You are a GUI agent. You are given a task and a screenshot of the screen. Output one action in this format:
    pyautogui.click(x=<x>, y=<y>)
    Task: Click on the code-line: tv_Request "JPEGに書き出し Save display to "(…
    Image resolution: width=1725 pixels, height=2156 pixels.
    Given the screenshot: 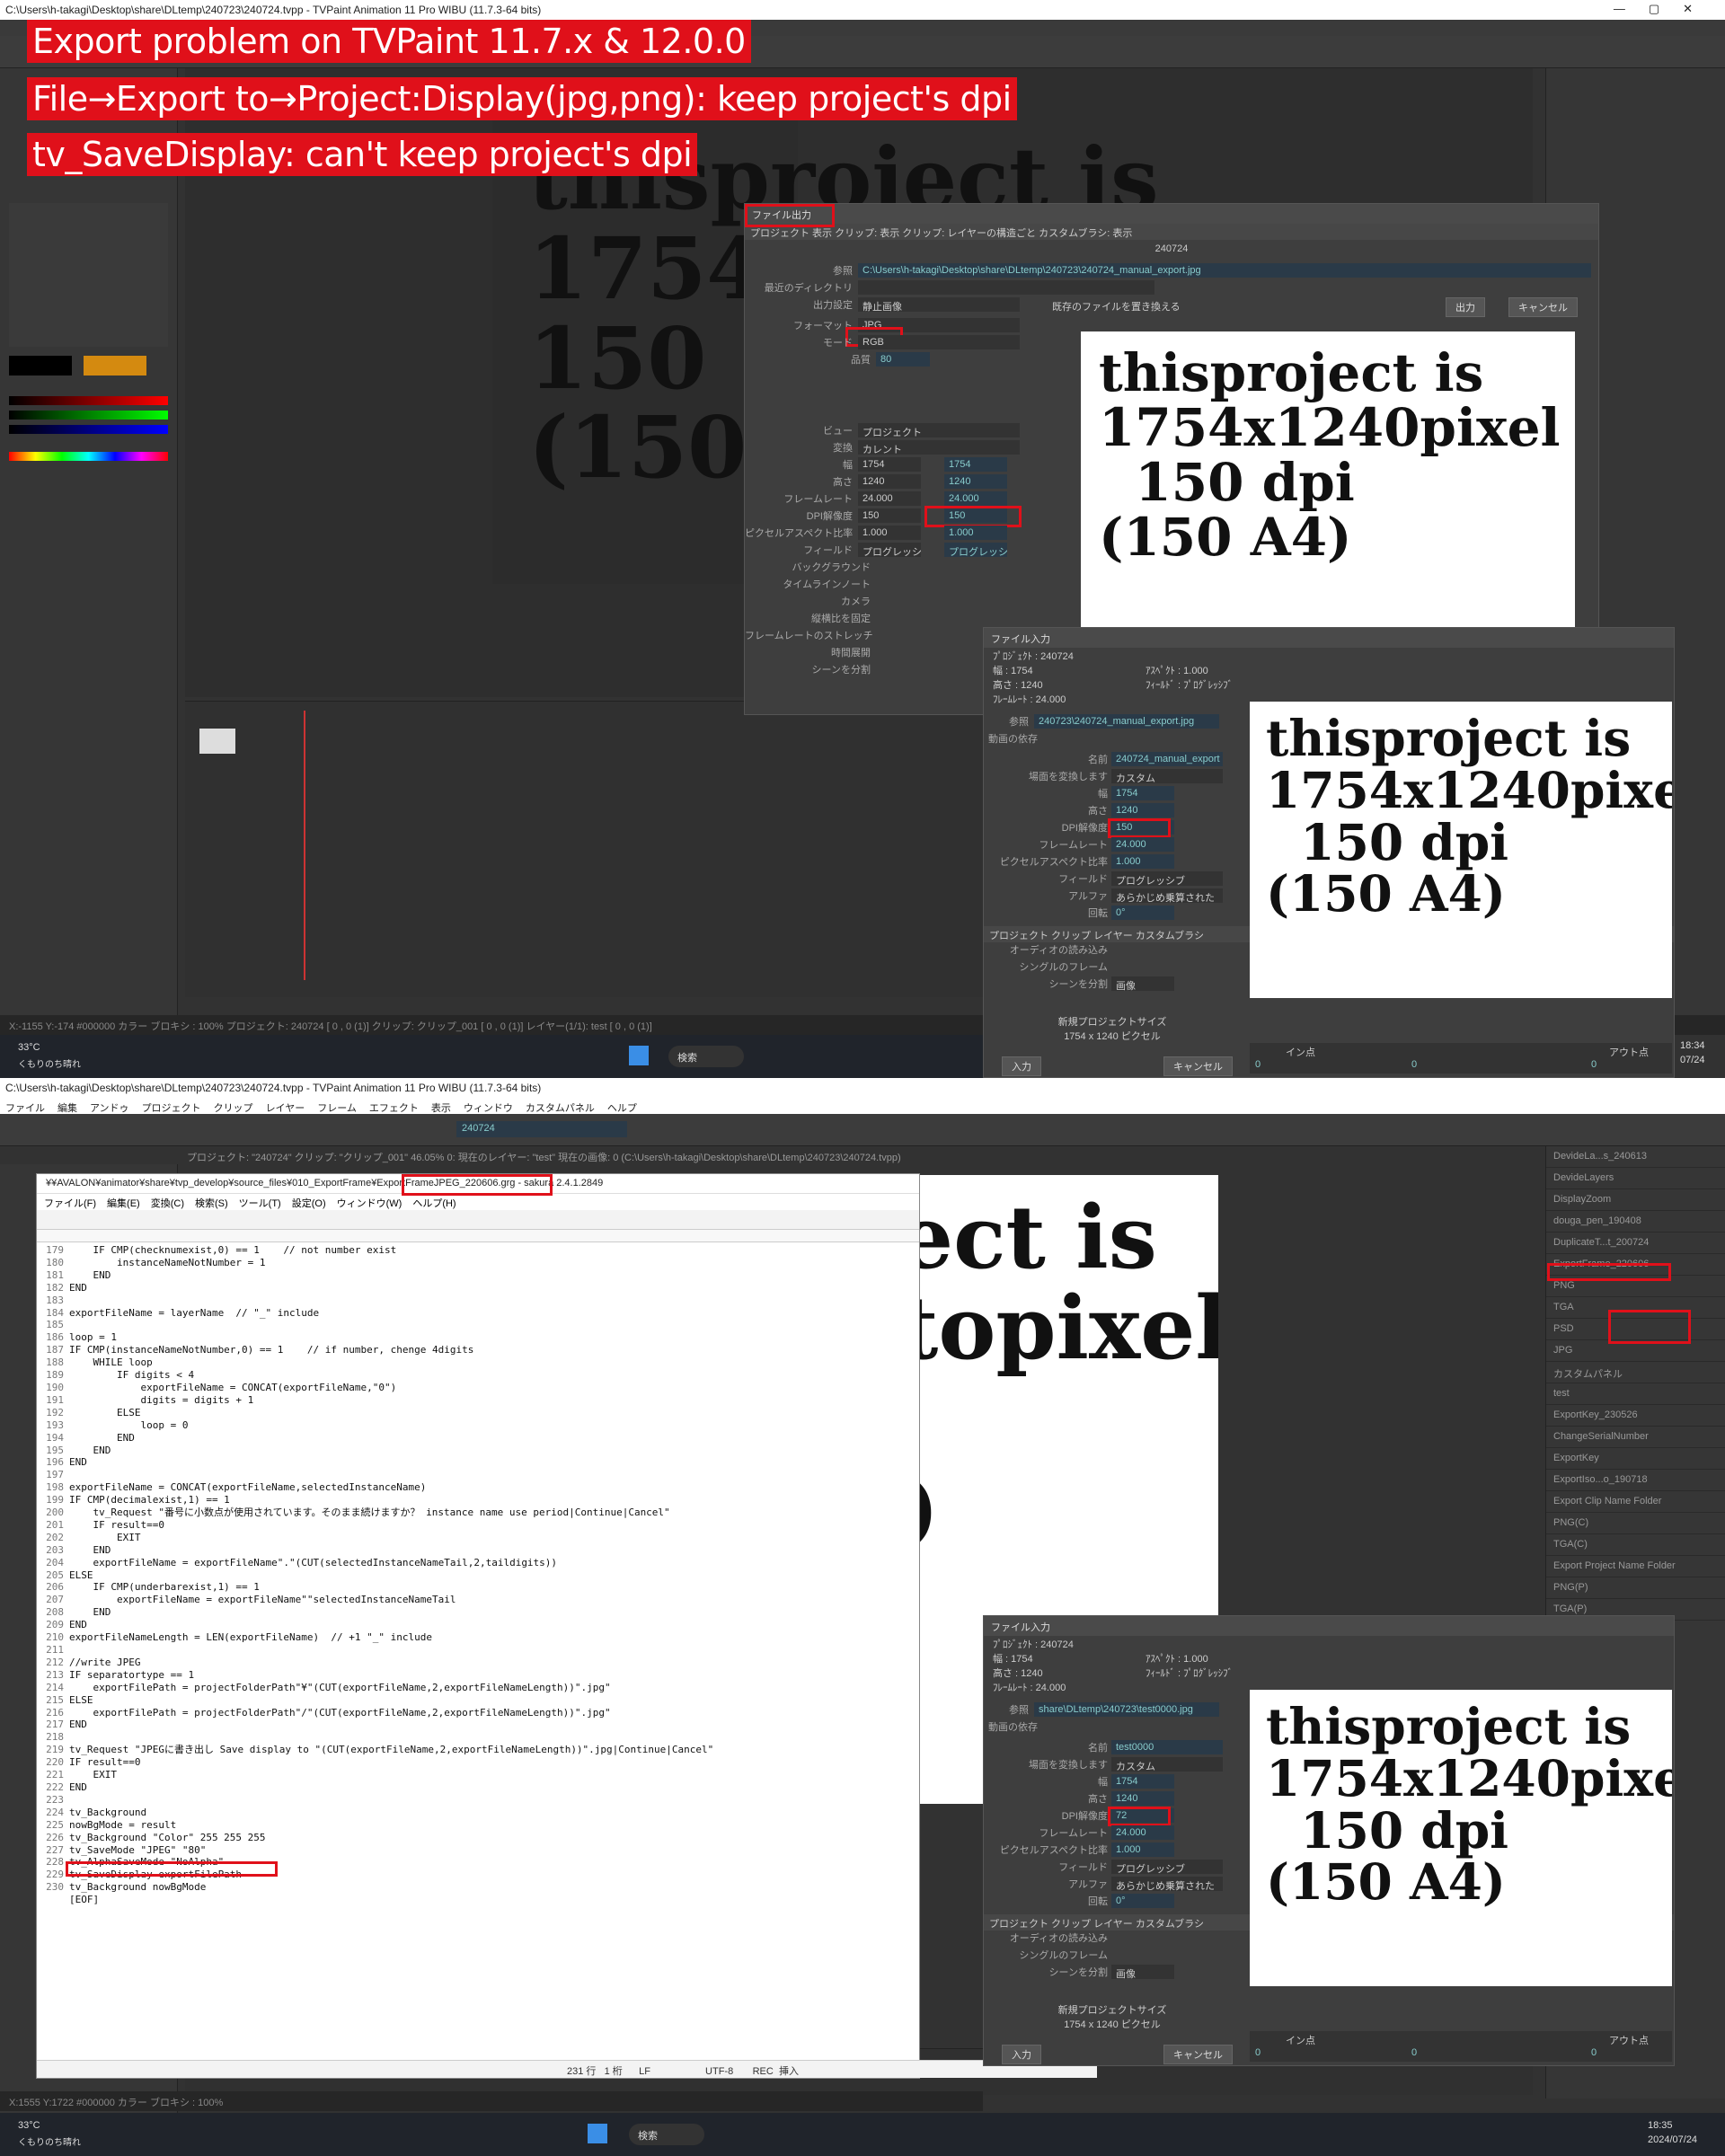 What is the action you would take?
    pyautogui.click(x=492, y=1750)
    